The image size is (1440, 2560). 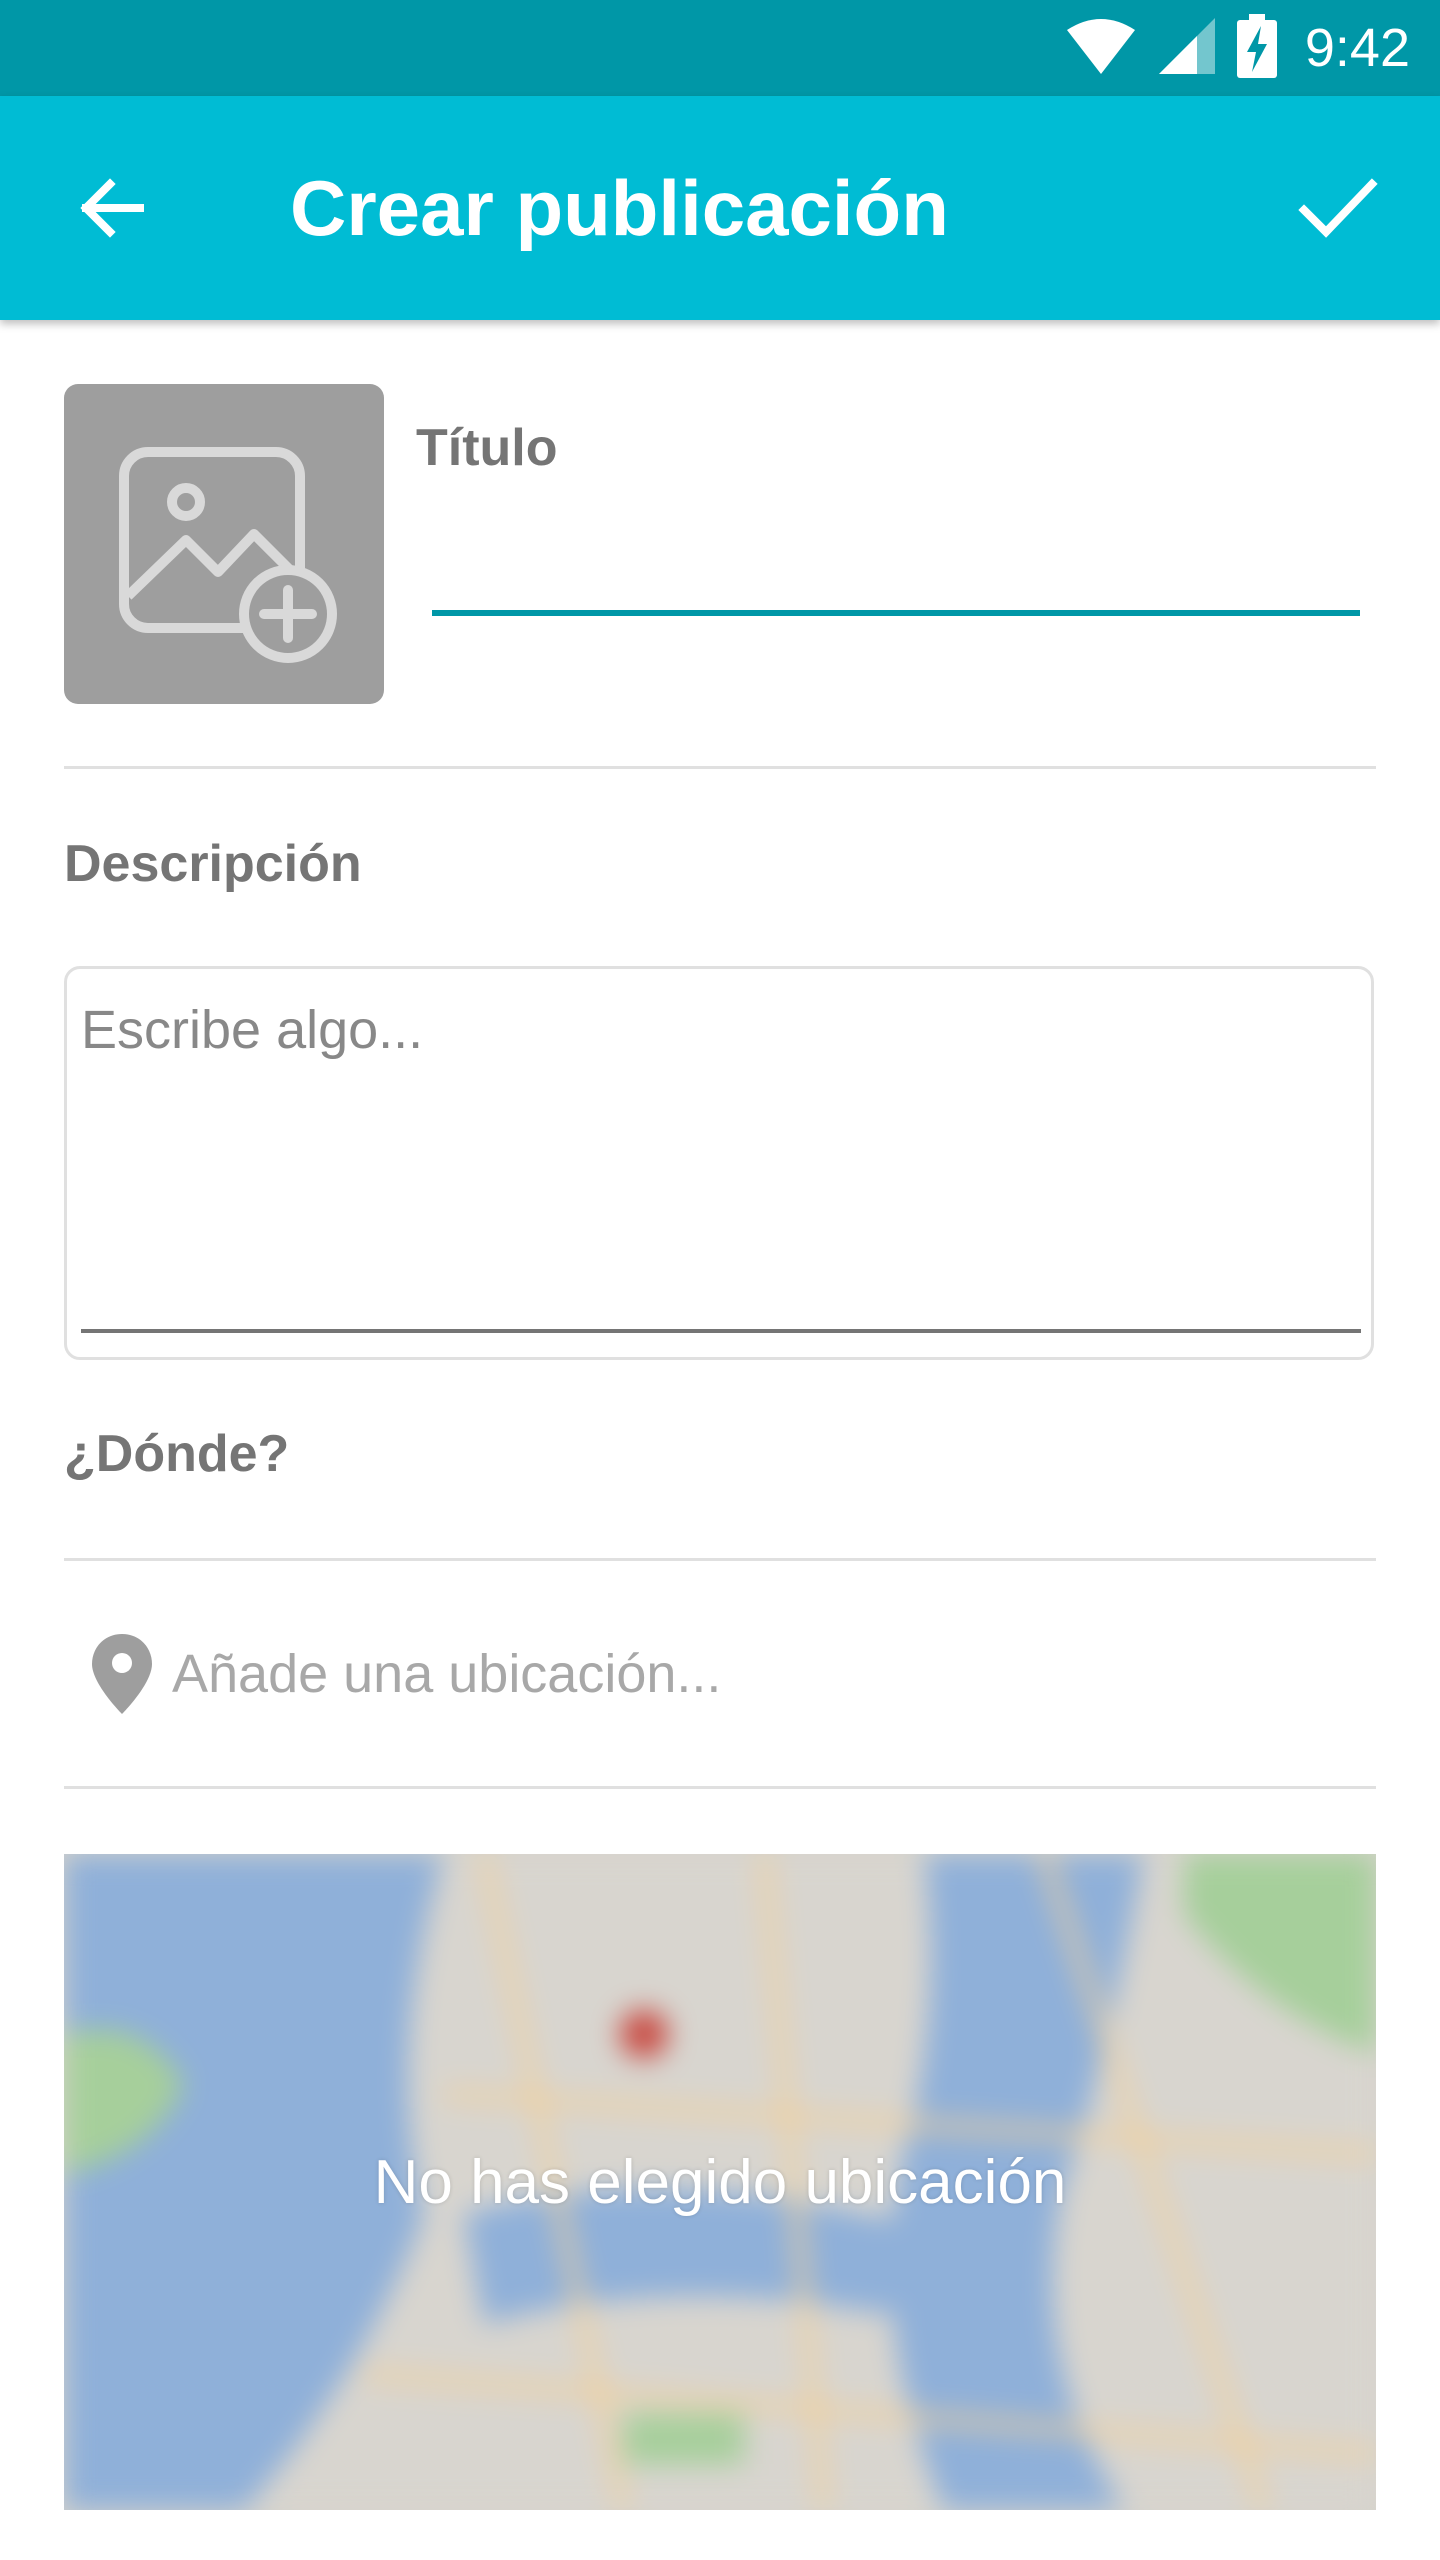 What do you see at coordinates (720, 48) in the screenshot?
I see `status-bar: 9:42` at bounding box center [720, 48].